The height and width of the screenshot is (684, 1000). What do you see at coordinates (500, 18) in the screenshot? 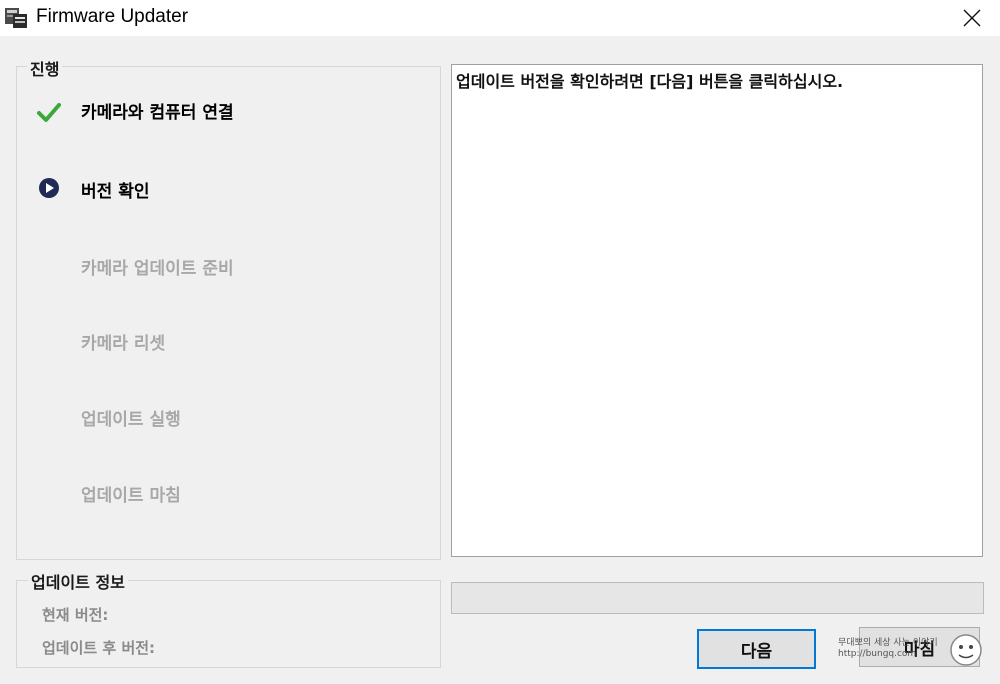
I see `title-bar: Firmware Updater` at bounding box center [500, 18].